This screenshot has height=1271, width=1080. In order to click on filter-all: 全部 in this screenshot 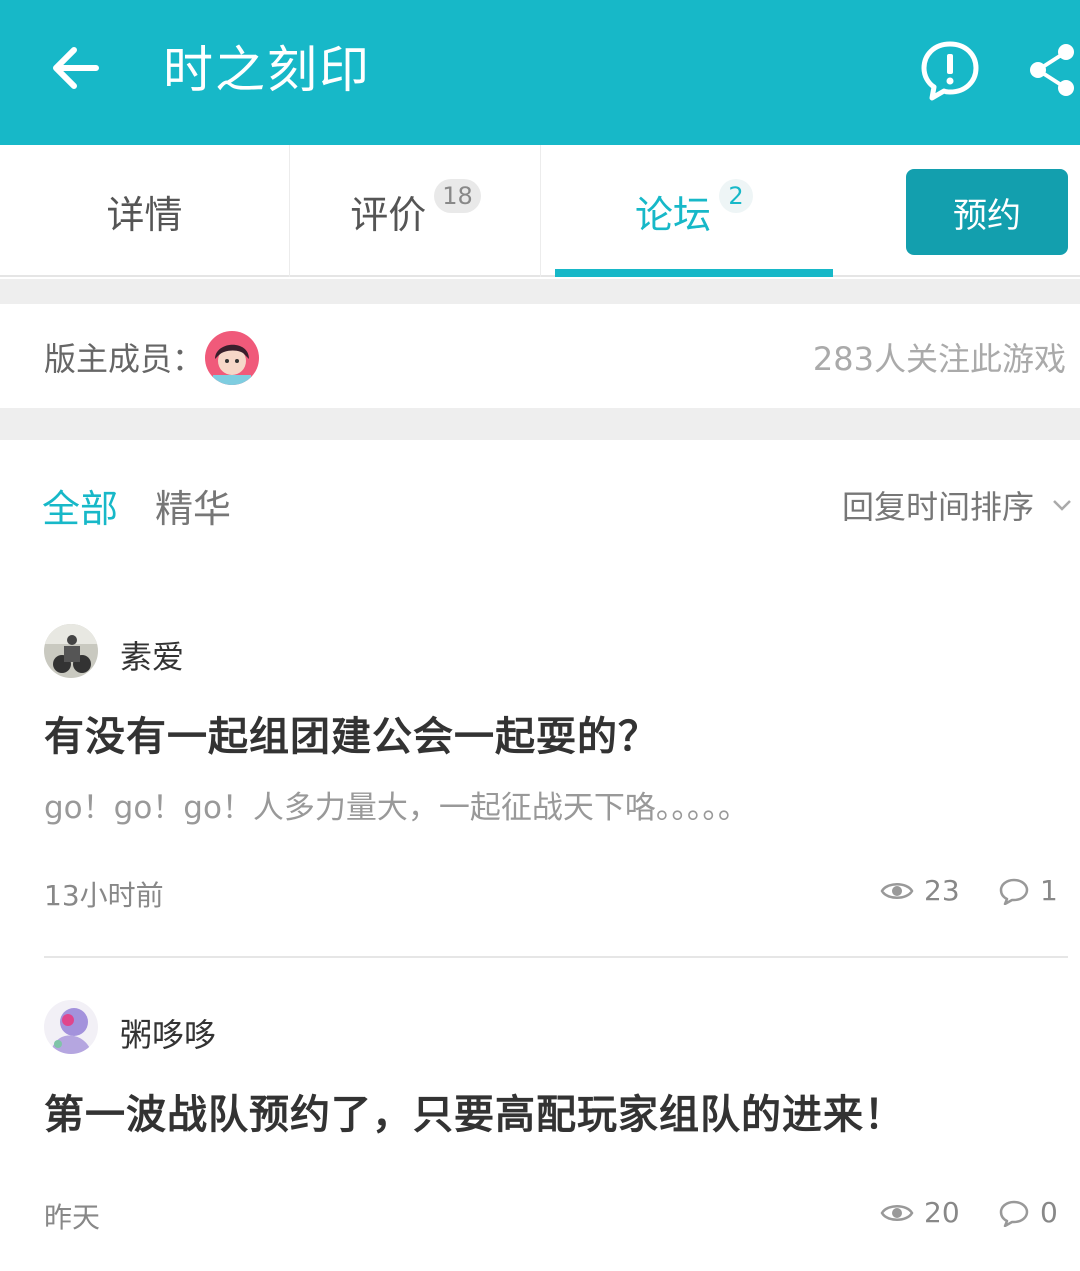, I will do `click(80, 505)`.